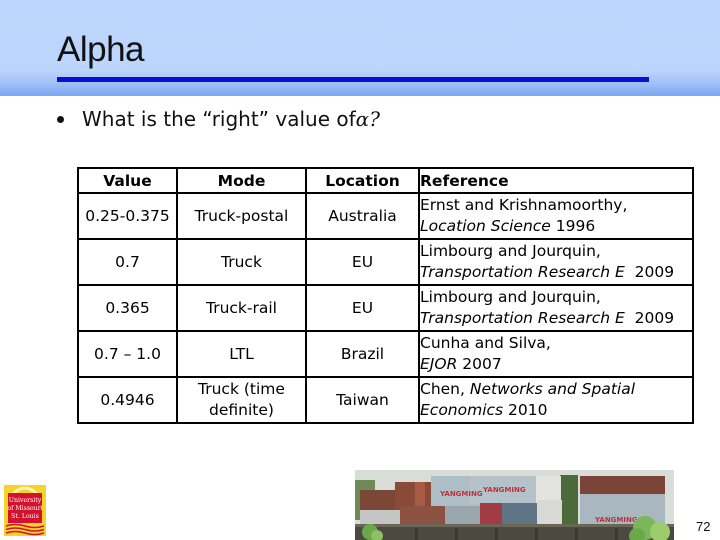 This screenshot has height=540, width=720. I want to click on bullet-text: What is the “right” value of, so click(219, 119).